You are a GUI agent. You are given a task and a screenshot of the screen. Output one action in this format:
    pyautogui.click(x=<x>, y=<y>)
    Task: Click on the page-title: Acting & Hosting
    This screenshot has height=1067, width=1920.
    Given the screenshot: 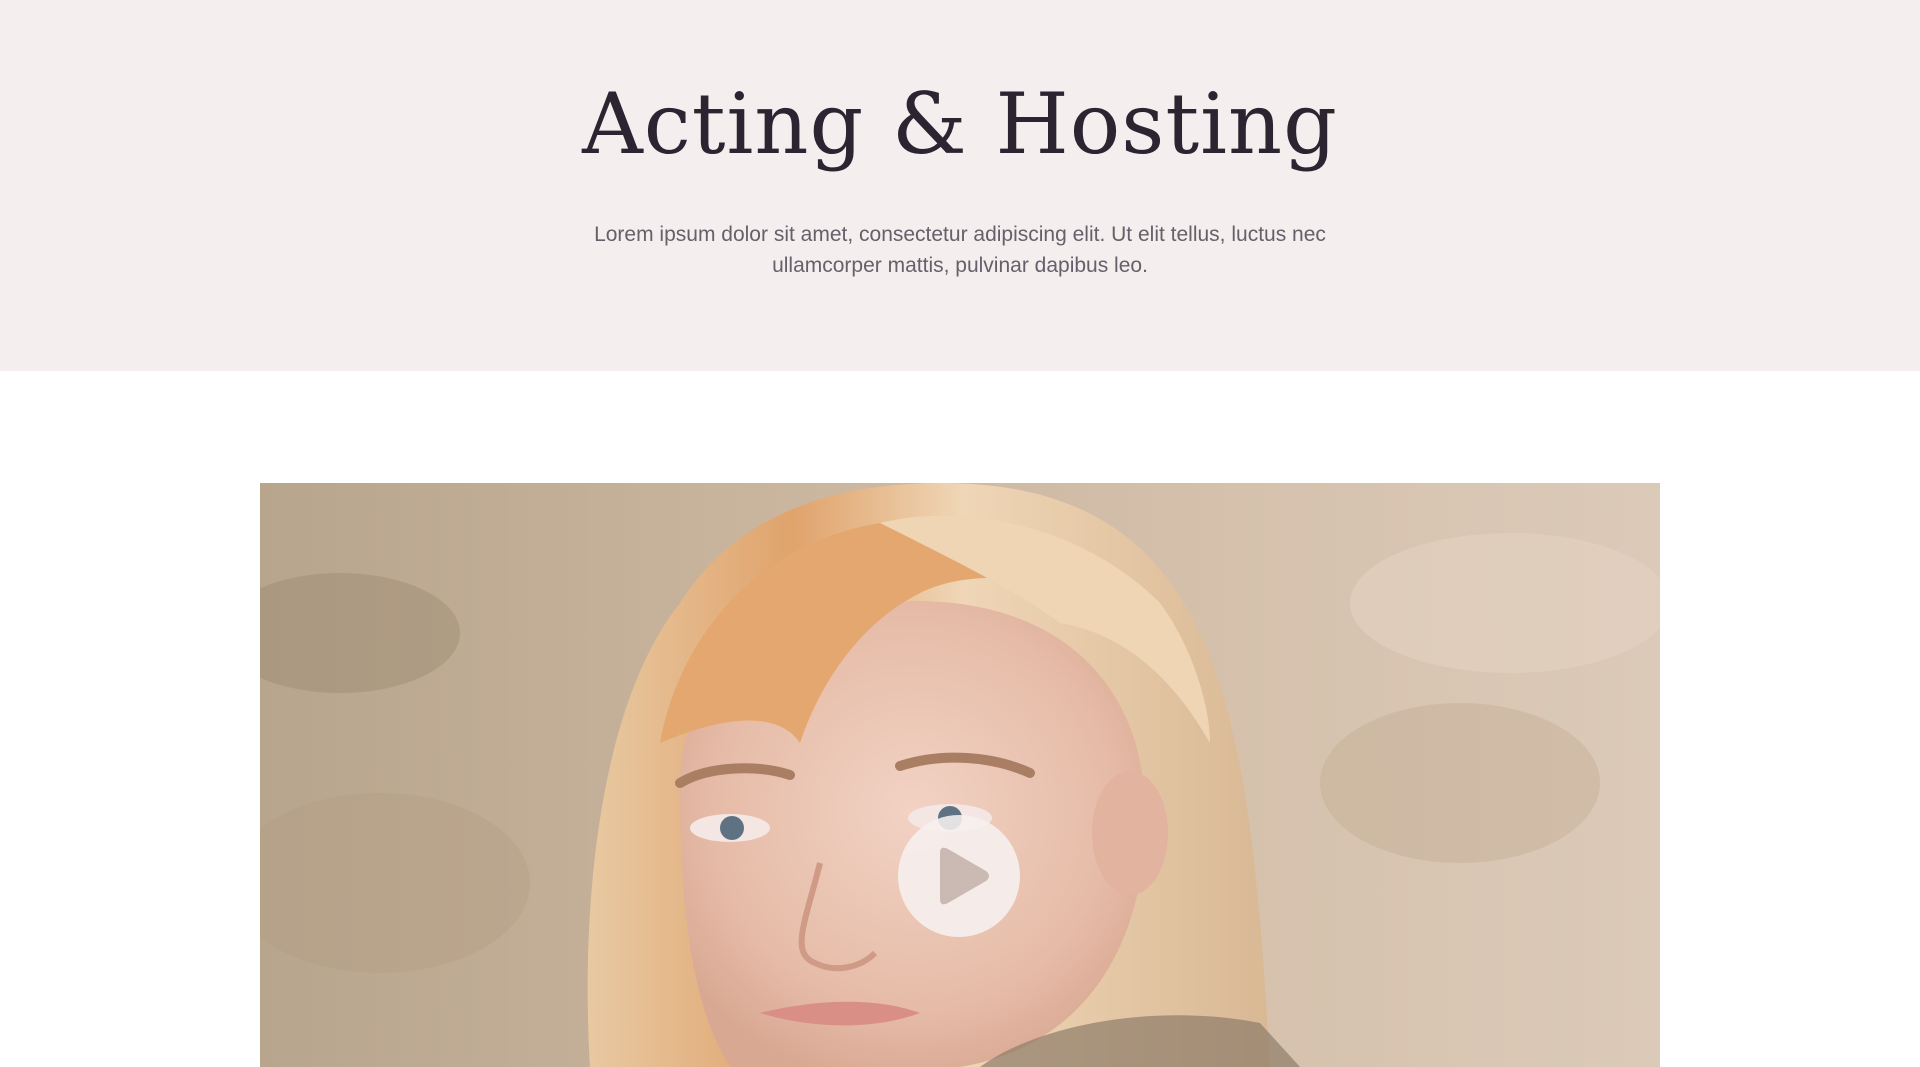 What is the action you would take?
    pyautogui.click(x=960, y=124)
    